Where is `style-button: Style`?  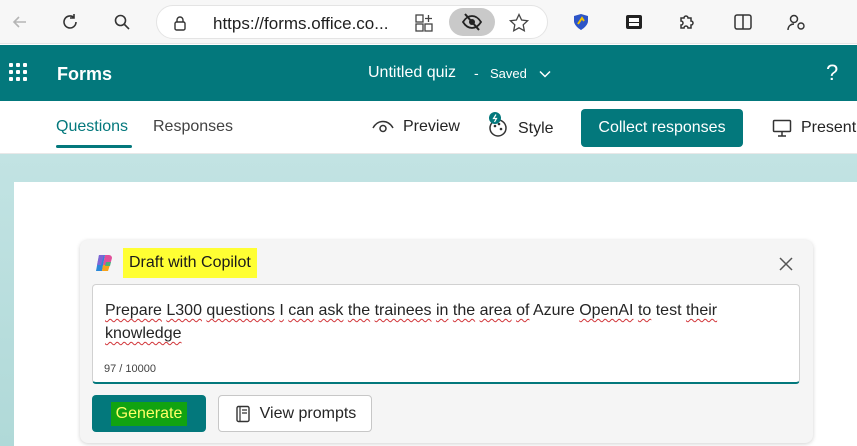 style-button: Style is located at coordinates (519, 125).